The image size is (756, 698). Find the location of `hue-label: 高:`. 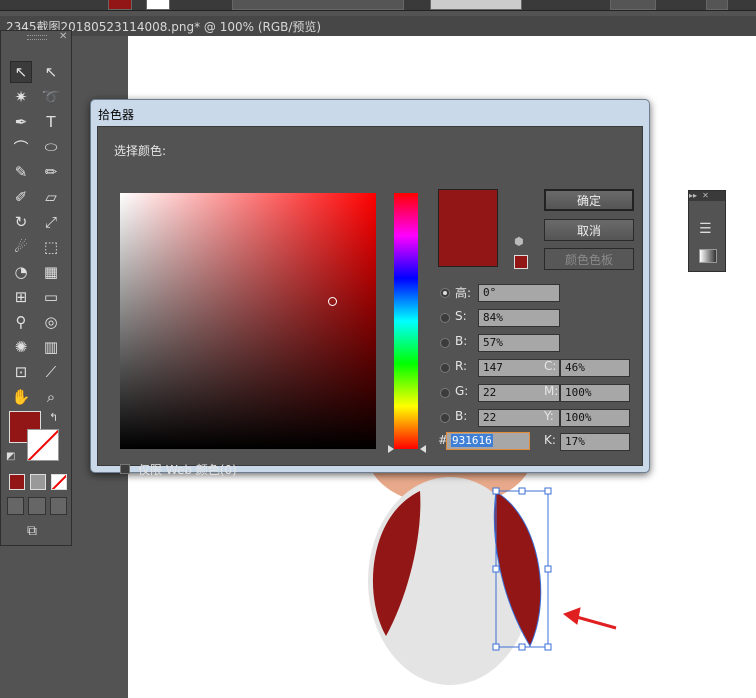

hue-label: 高: is located at coordinates (463, 293).